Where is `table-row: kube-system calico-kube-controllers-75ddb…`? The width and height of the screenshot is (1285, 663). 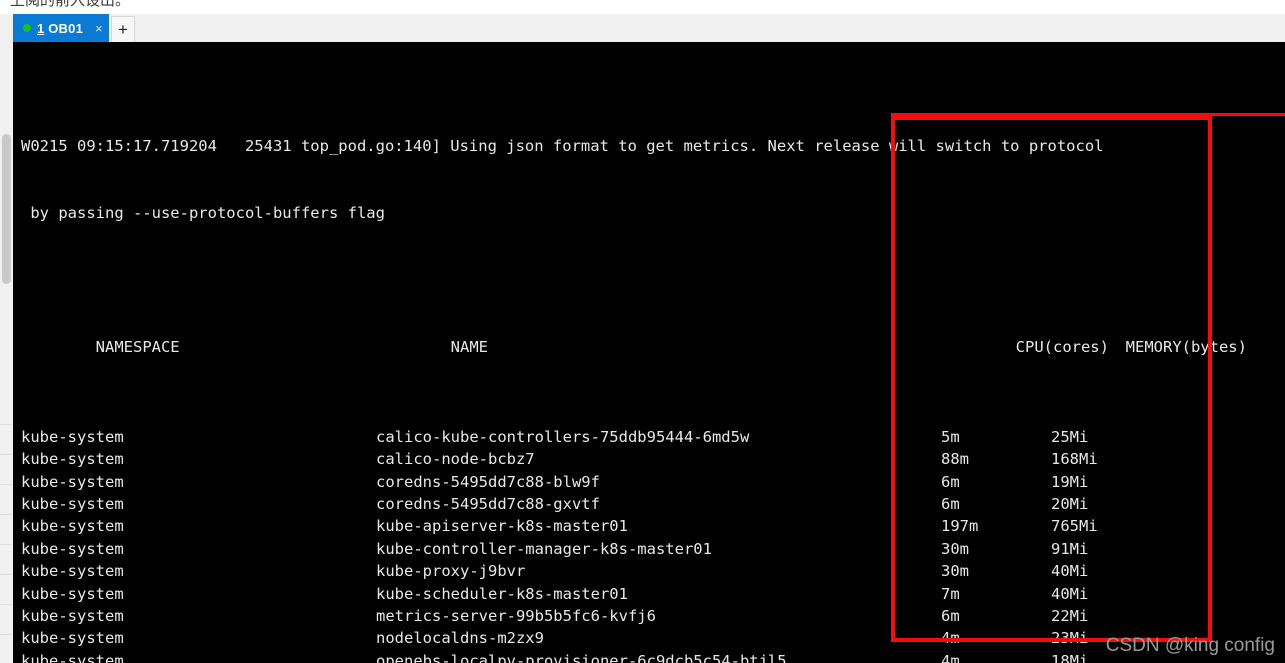
table-row: kube-system calico-kube-controllers-75ddb… is located at coordinates (633, 437).